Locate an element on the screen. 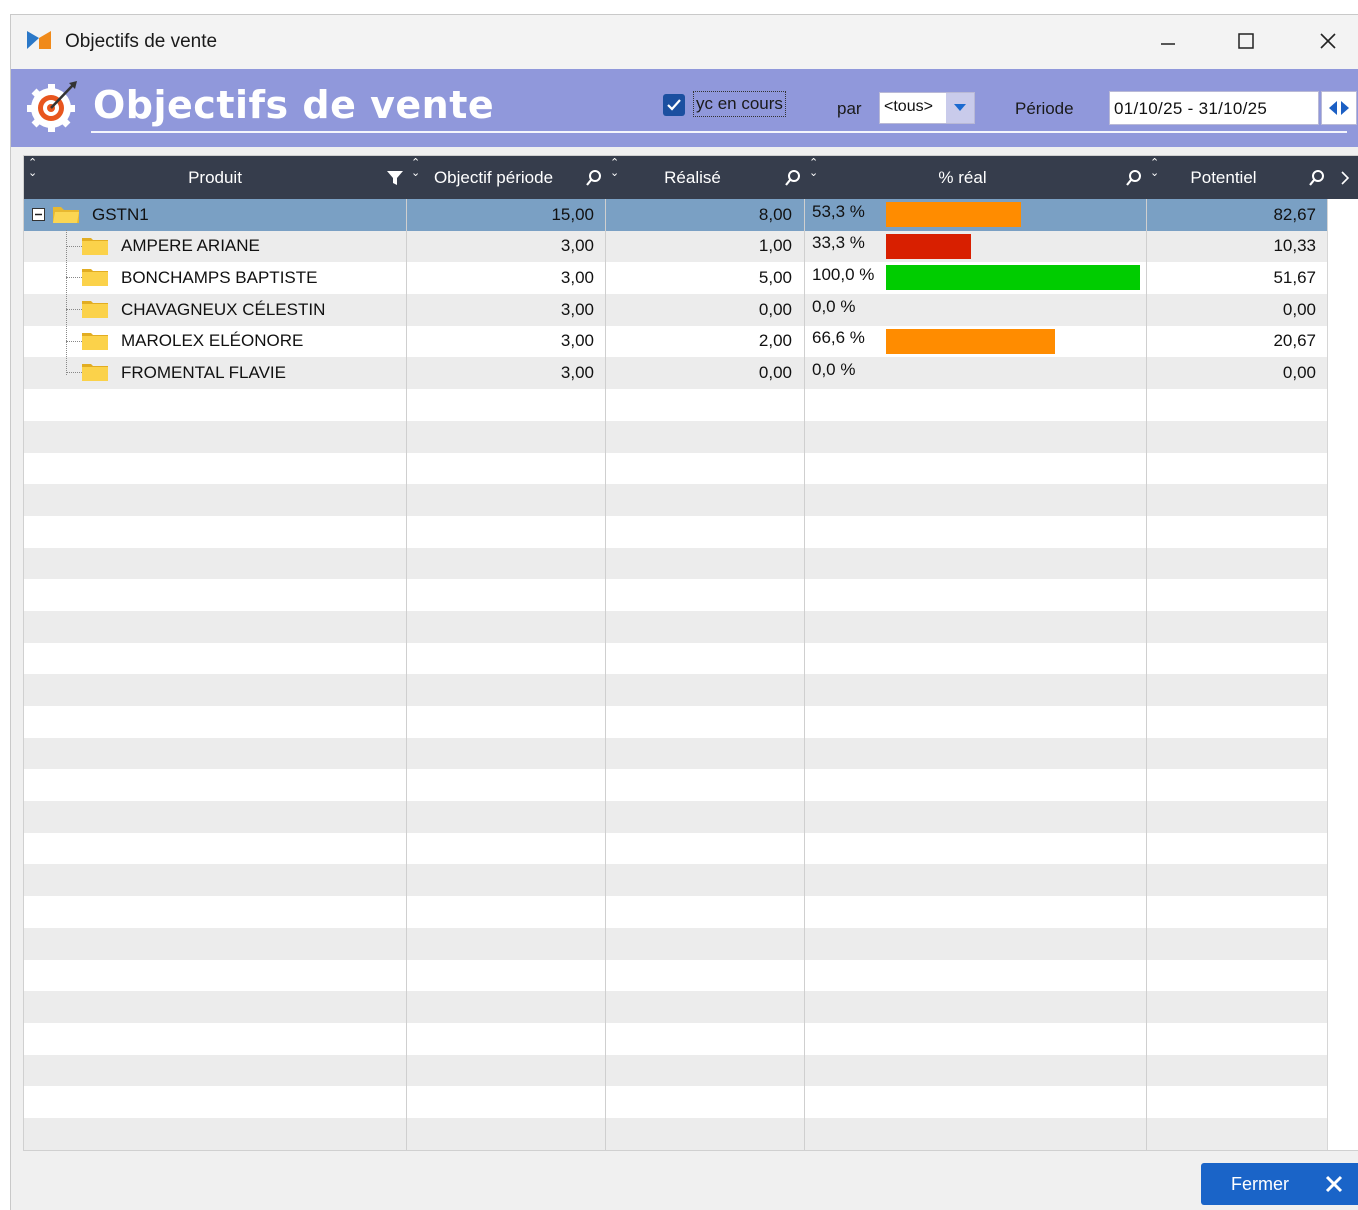 This screenshot has height=1210, width=1358. potentiel-value: 82,67 is located at coordinates (1294, 214).